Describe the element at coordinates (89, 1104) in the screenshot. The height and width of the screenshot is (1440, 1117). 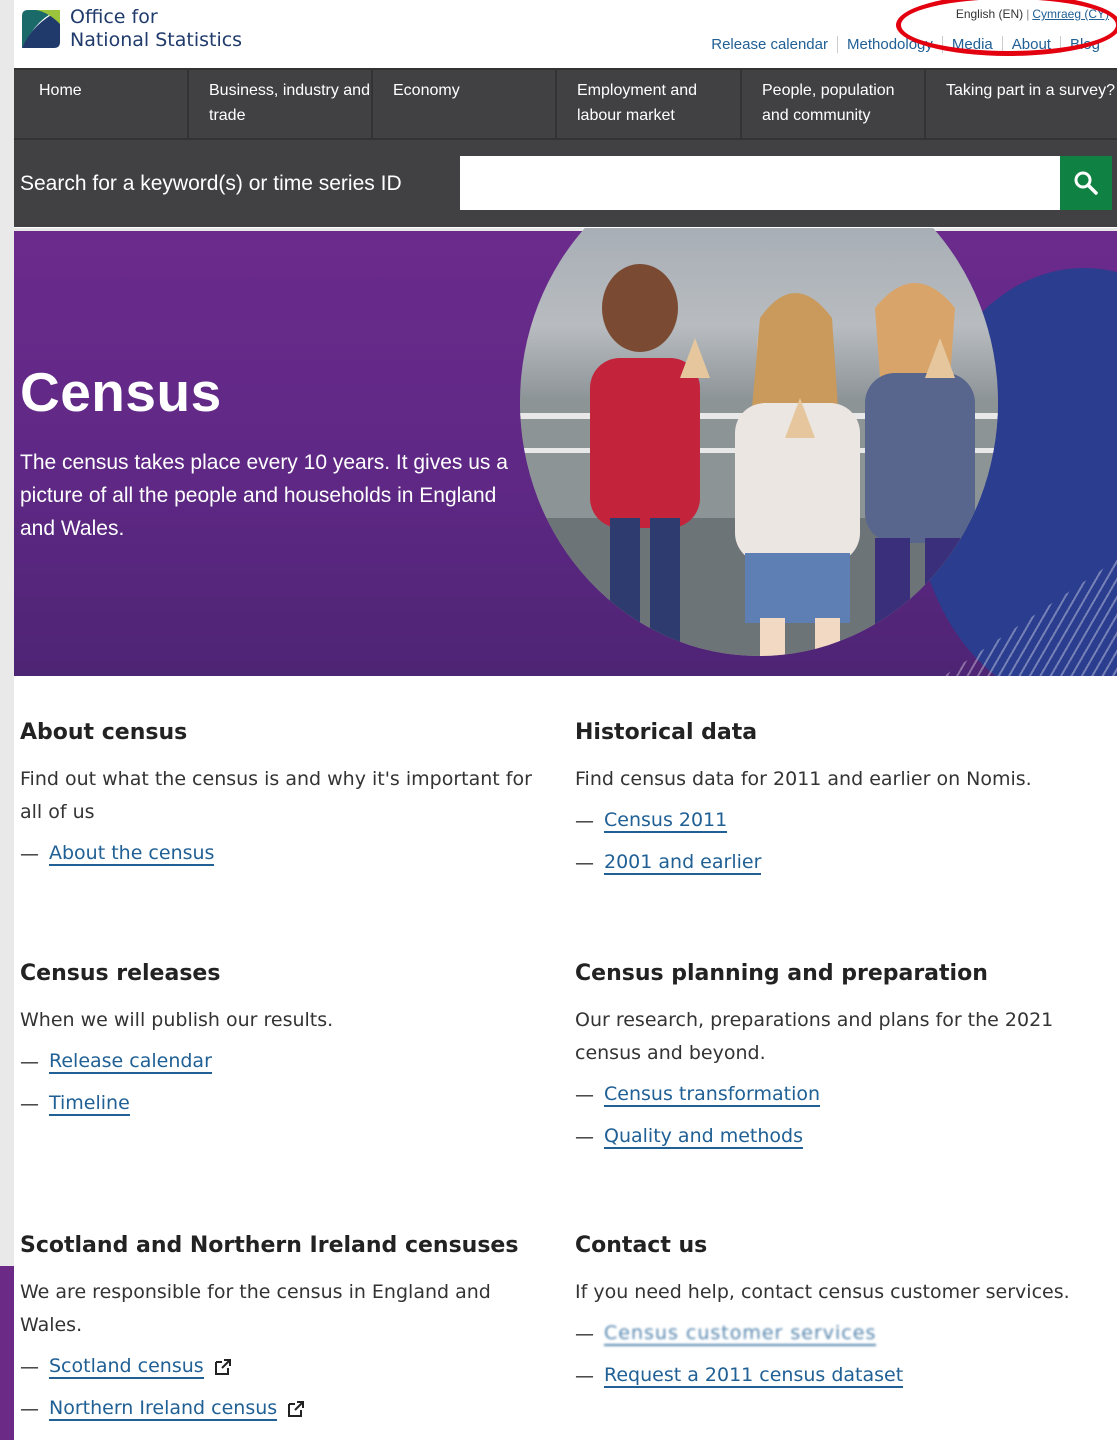
I see `link-timeline: Timeline` at that location.